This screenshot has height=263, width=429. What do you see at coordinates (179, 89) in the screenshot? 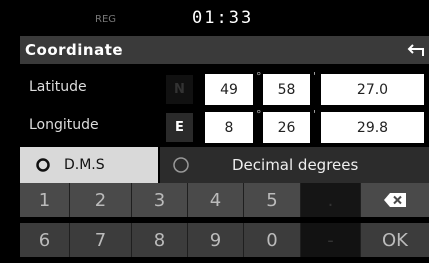
I see `latitude-direction-button: N` at bounding box center [179, 89].